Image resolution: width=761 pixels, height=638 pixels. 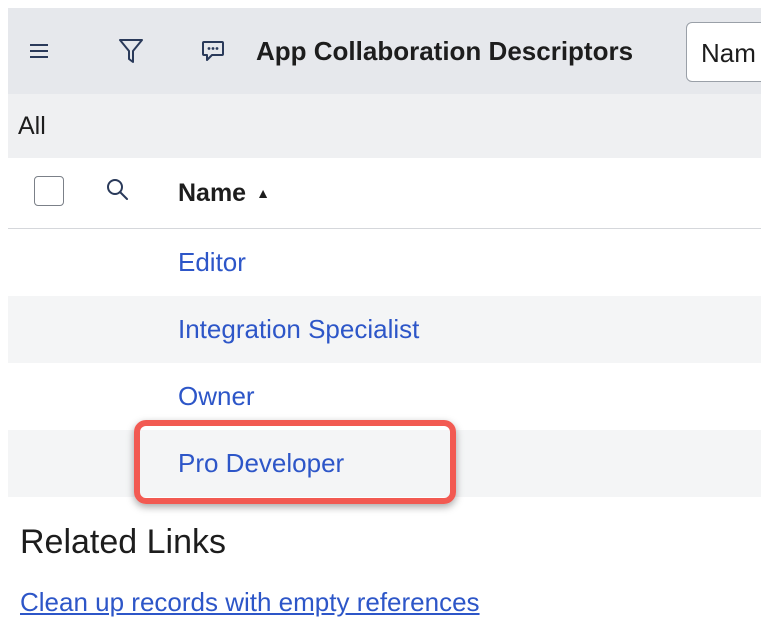 I want to click on clean-up-records-link: Clean up records with empty references, so click(x=250, y=602).